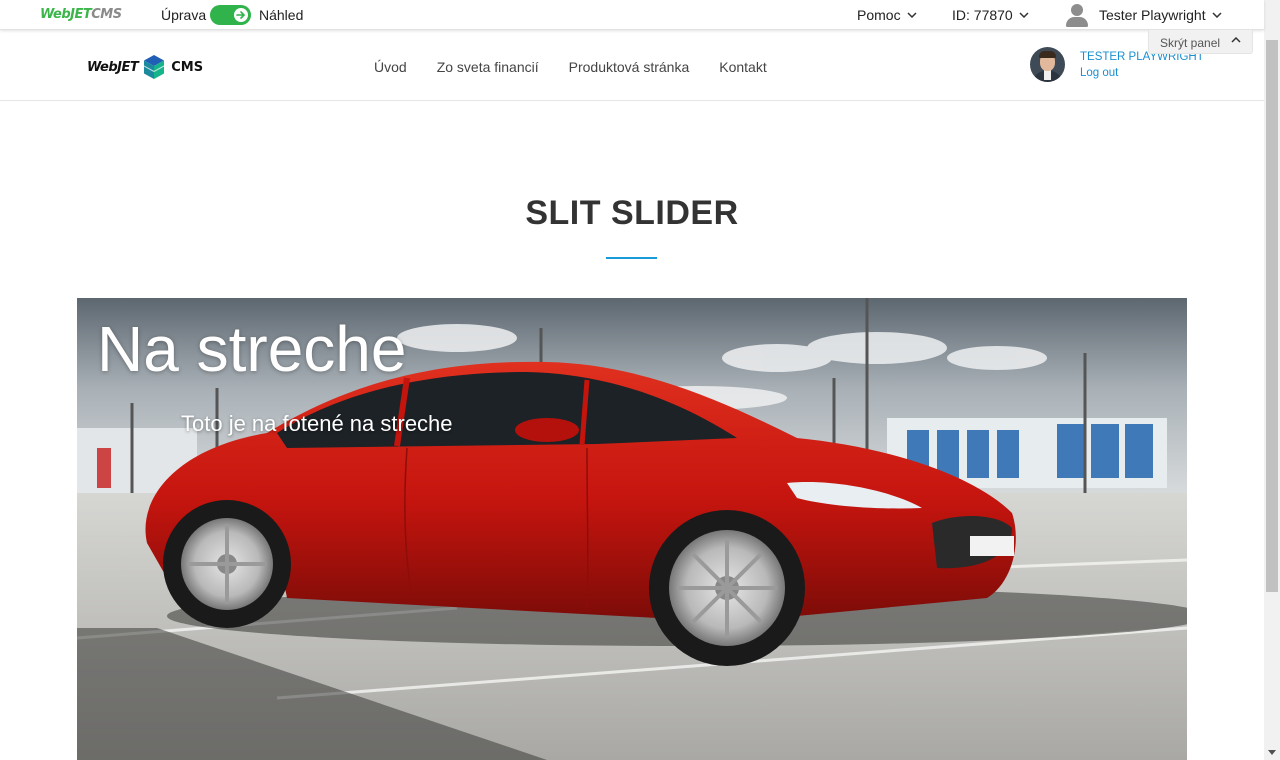  What do you see at coordinates (183, 15) in the screenshot?
I see `edit-mode-label: Úprava` at bounding box center [183, 15].